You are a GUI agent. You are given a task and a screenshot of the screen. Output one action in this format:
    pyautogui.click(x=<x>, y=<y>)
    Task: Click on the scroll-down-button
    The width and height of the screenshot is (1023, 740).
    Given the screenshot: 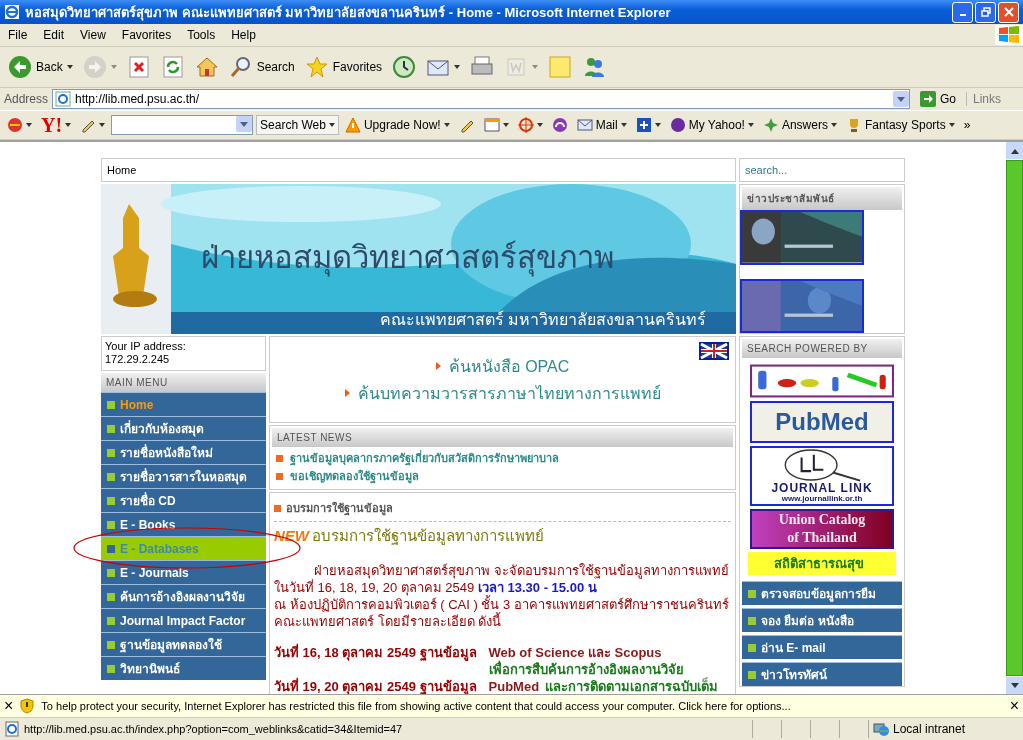 What is the action you would take?
    pyautogui.click(x=1014, y=685)
    